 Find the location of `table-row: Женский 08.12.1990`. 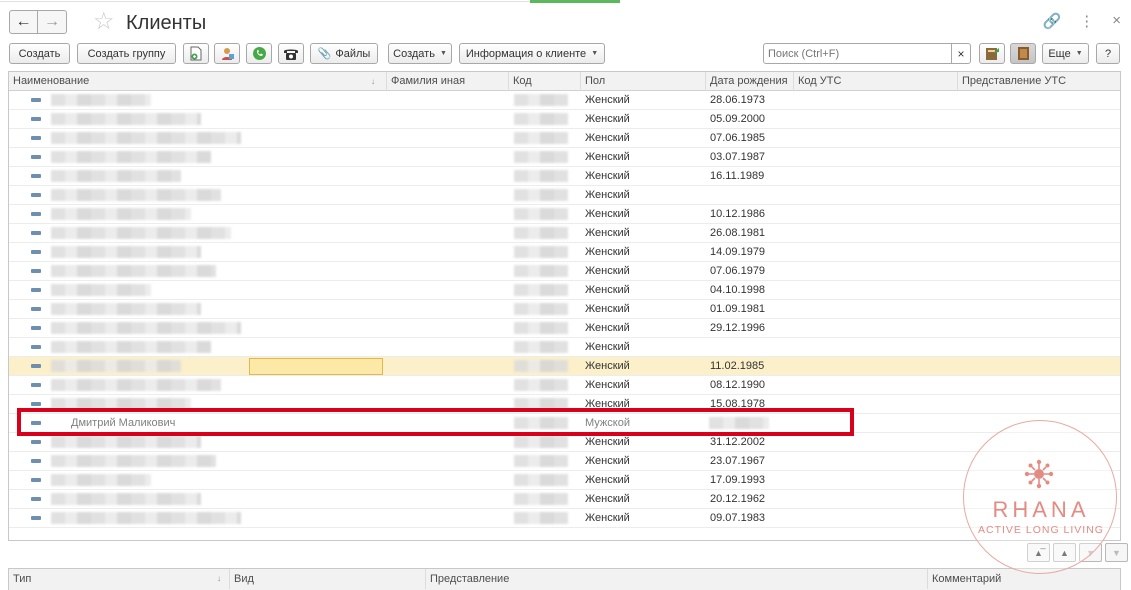

table-row: Женский 08.12.1990 is located at coordinates (564, 385).